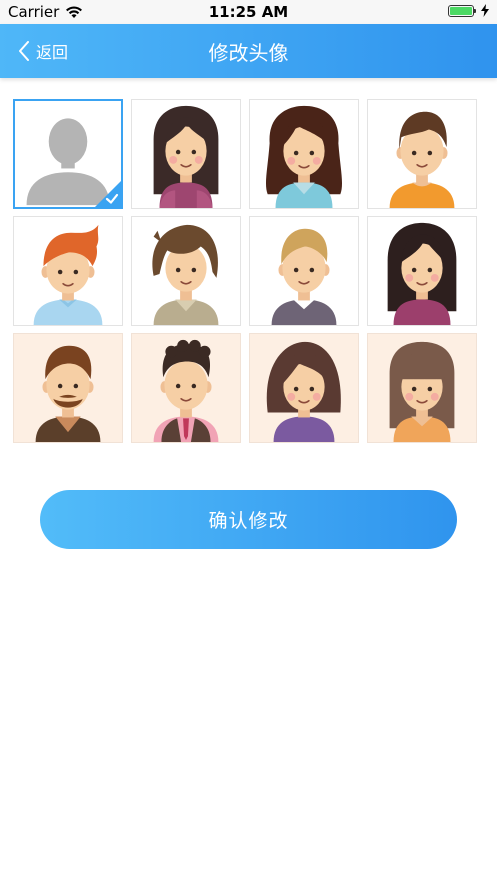  I want to click on girl-brown-hair-avatar-icon, so click(304, 156).